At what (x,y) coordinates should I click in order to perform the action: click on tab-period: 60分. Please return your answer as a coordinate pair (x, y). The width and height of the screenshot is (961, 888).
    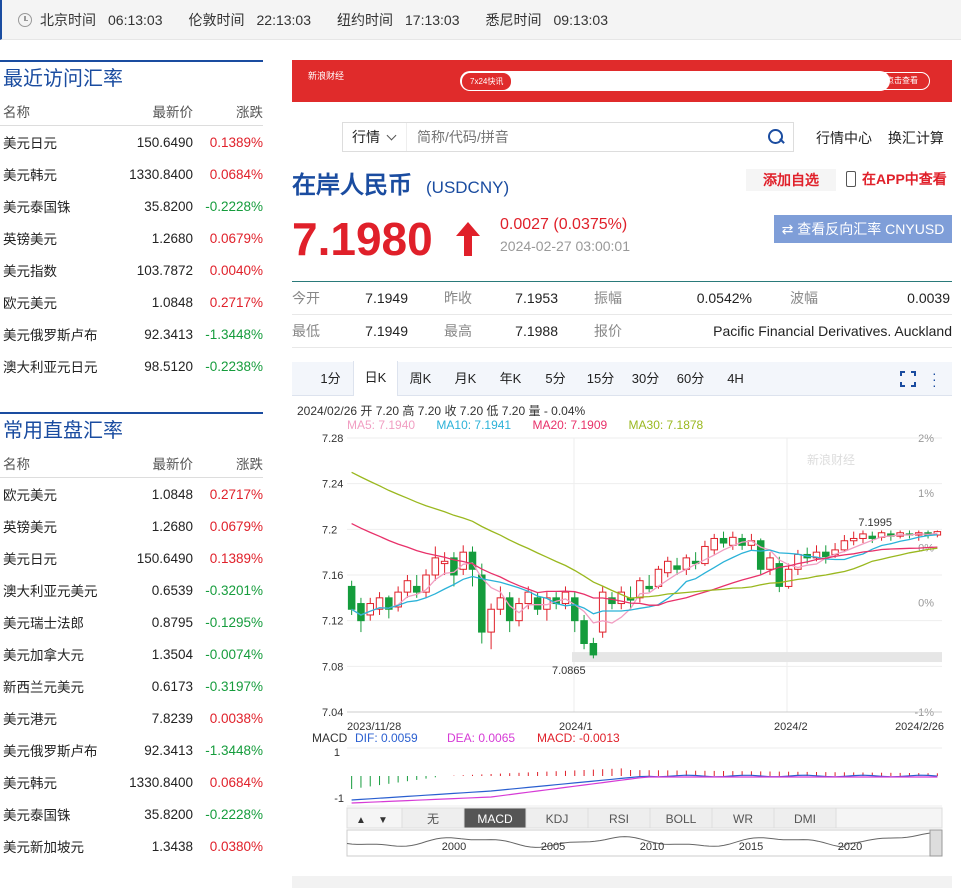
    Looking at the image, I should click on (690, 379).